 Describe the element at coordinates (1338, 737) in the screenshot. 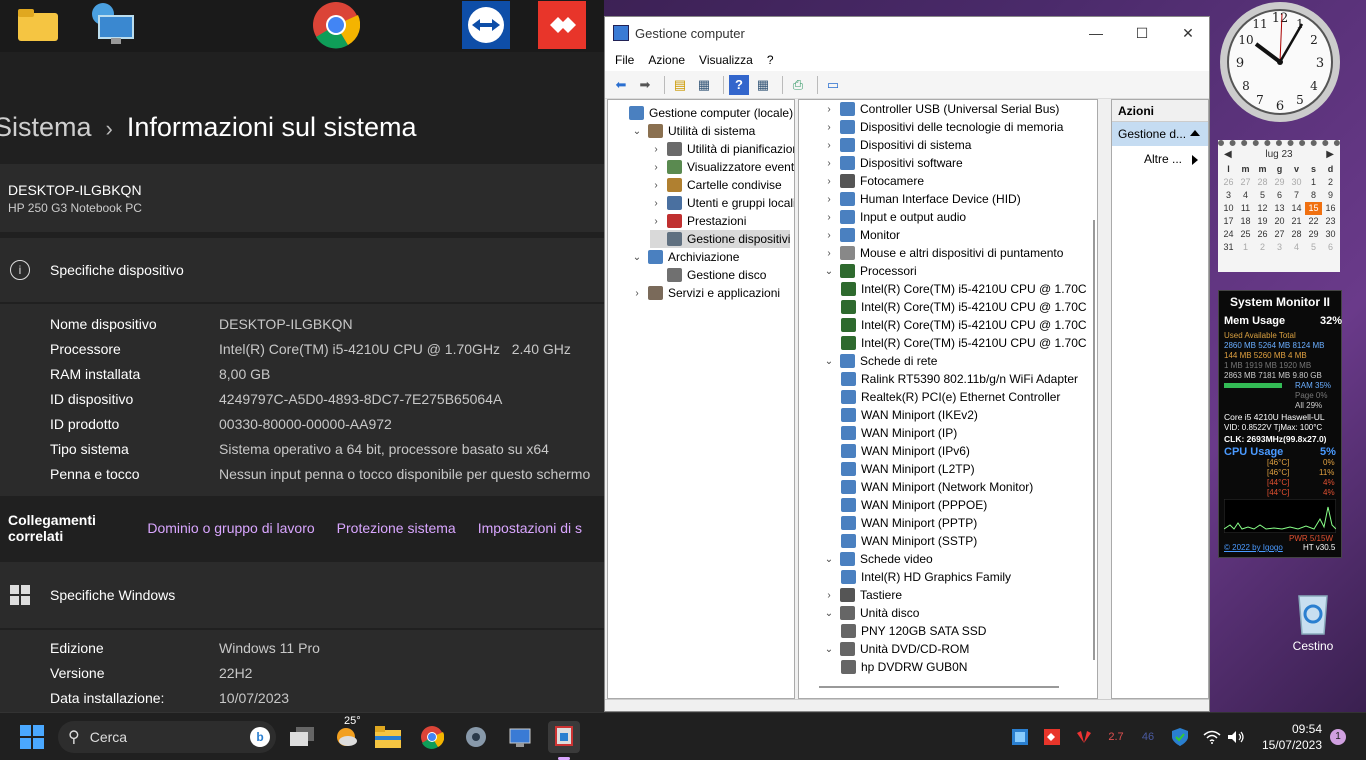

I see `notification-badge: 1` at that location.